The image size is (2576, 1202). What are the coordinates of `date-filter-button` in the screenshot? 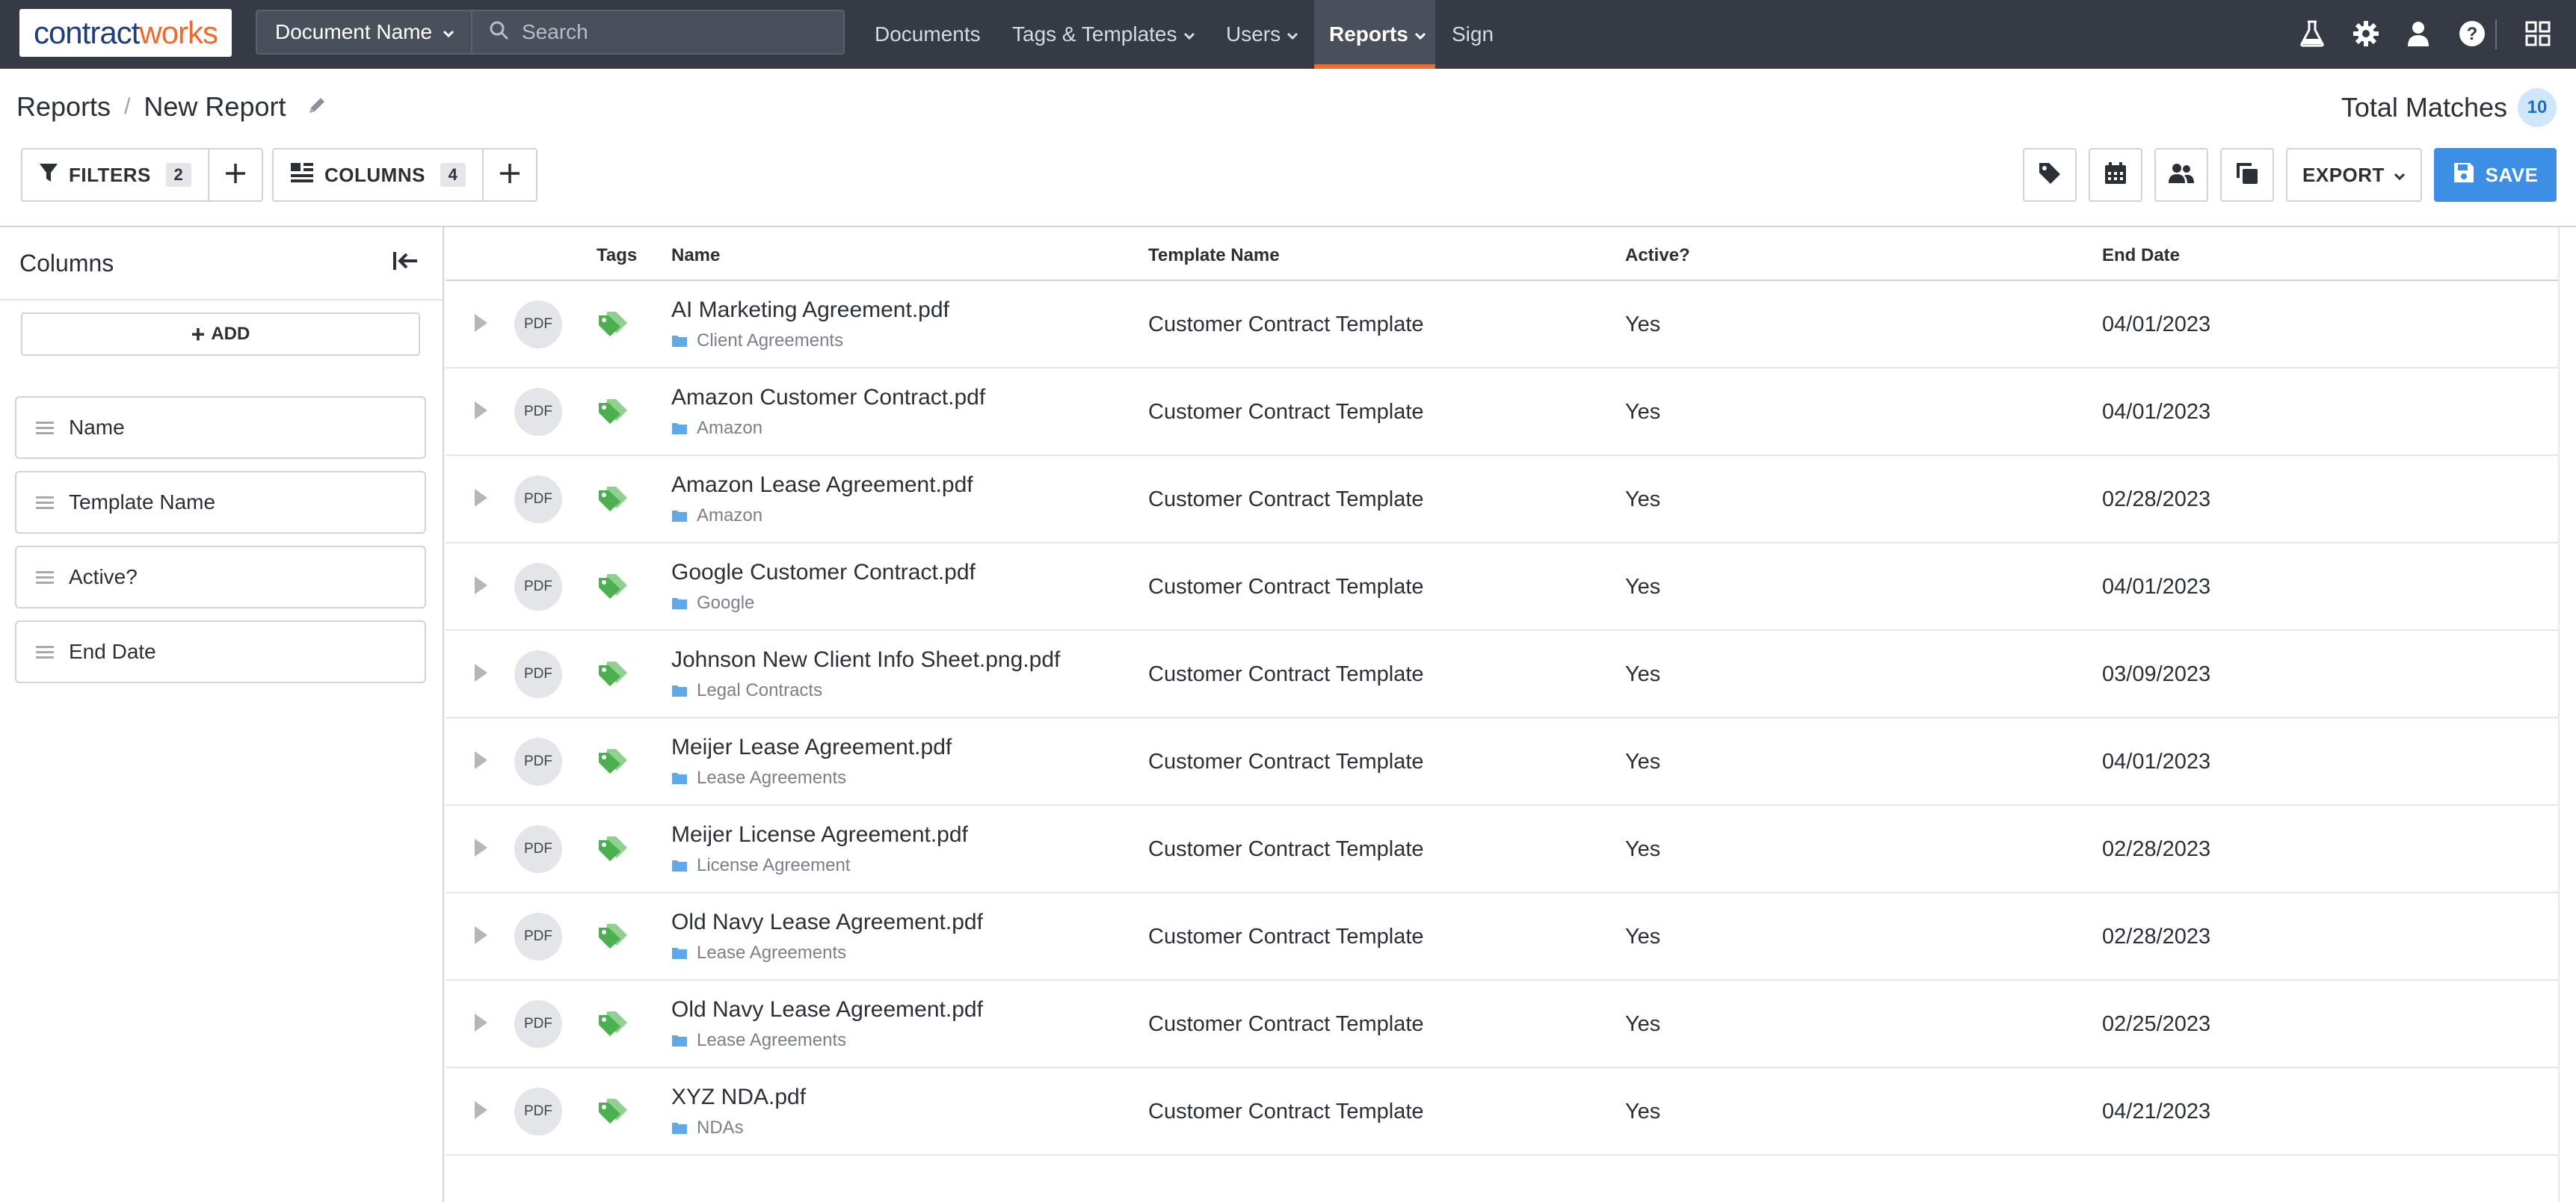 It's located at (2115, 175).